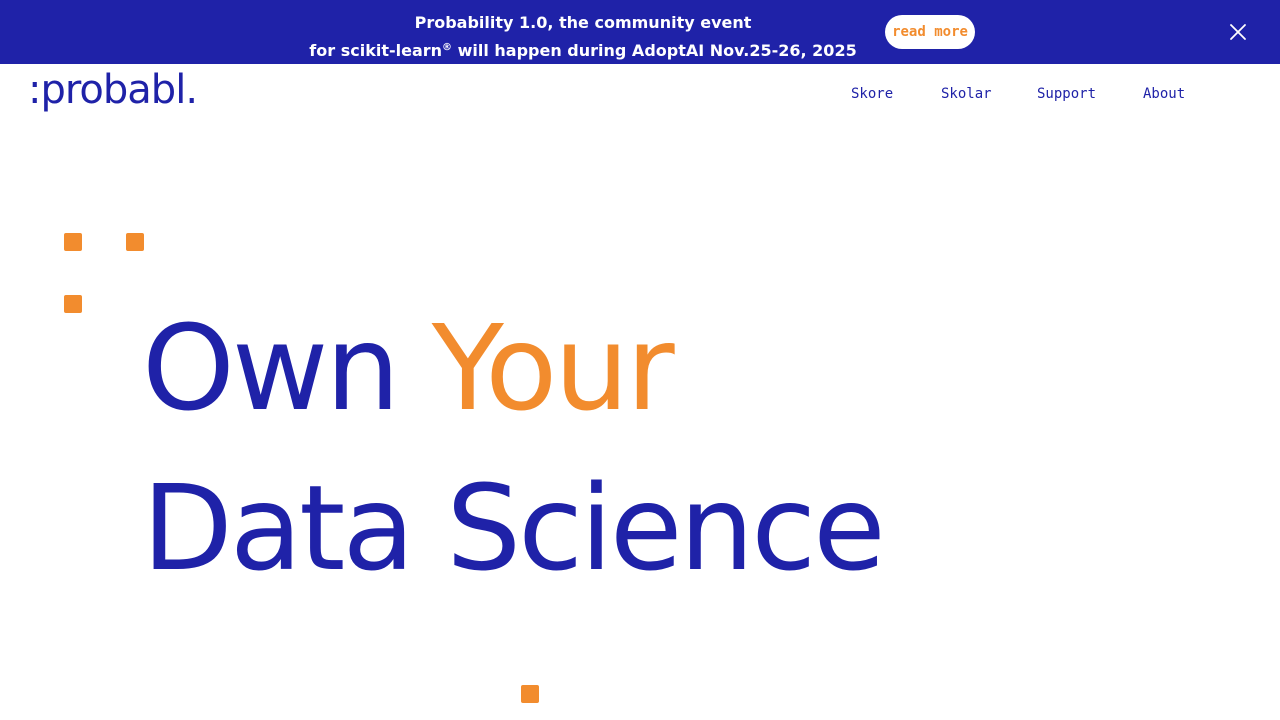 The image size is (1280, 720). Describe the element at coordinates (376, 50) in the screenshot. I see `banner-line-2-start: for scikit-learn` at that location.